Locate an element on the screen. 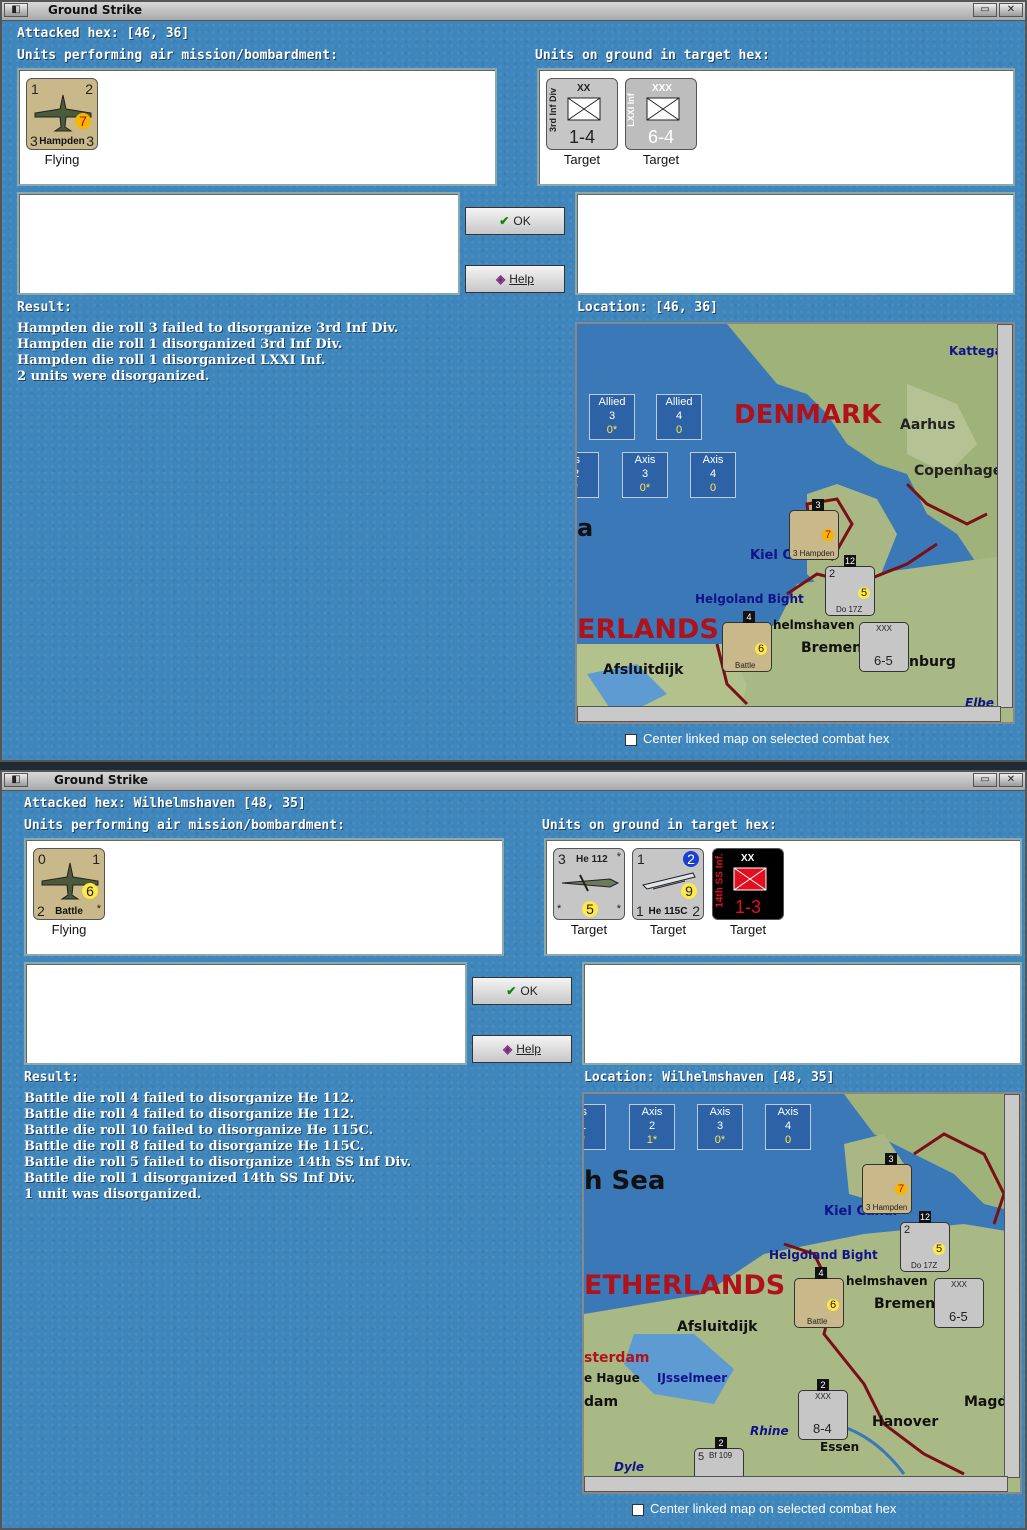  stack-count: 2 is located at coordinates (721, 1443).